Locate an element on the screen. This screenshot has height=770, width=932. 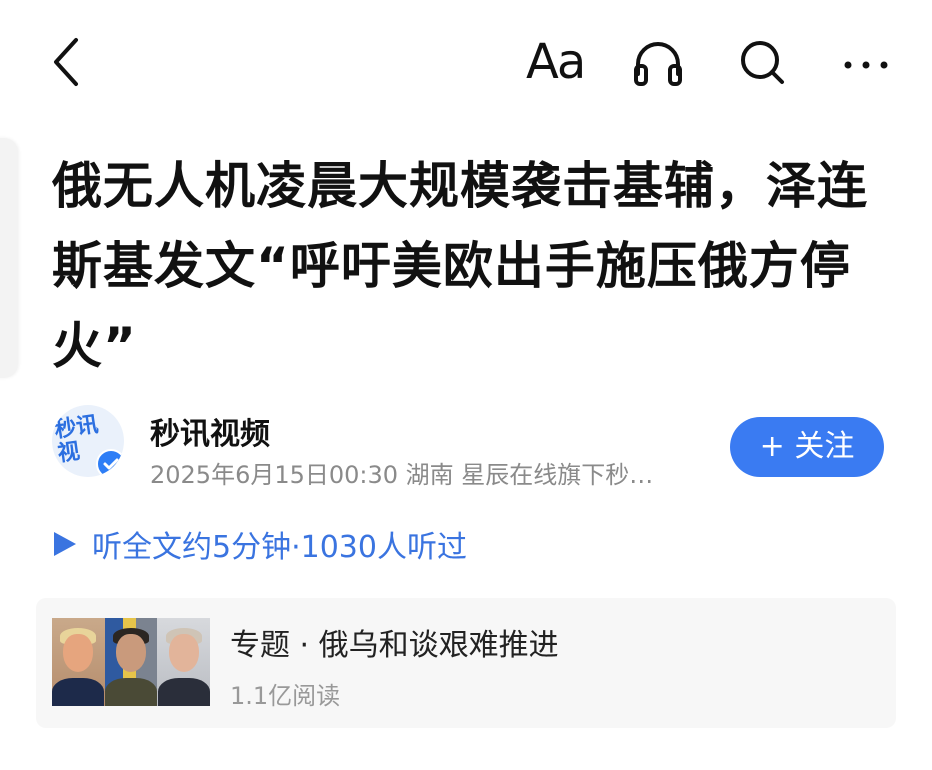
back-button is located at coordinates (69, 62).